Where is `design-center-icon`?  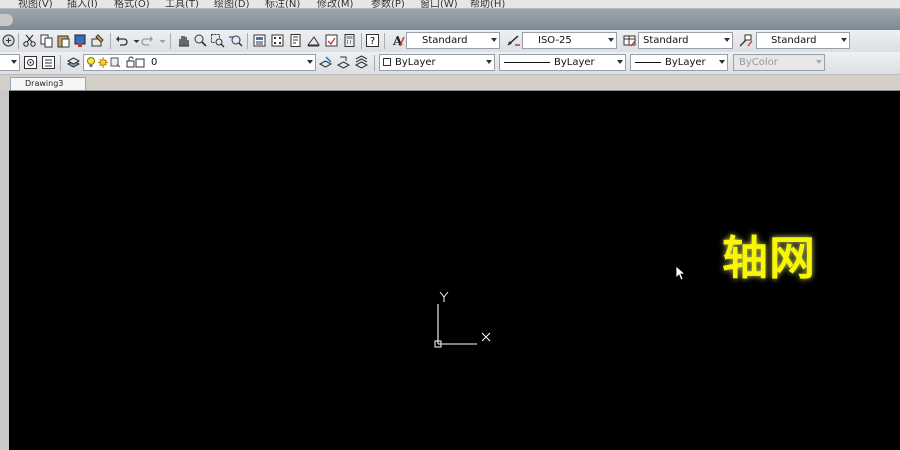 design-center-icon is located at coordinates (277, 40).